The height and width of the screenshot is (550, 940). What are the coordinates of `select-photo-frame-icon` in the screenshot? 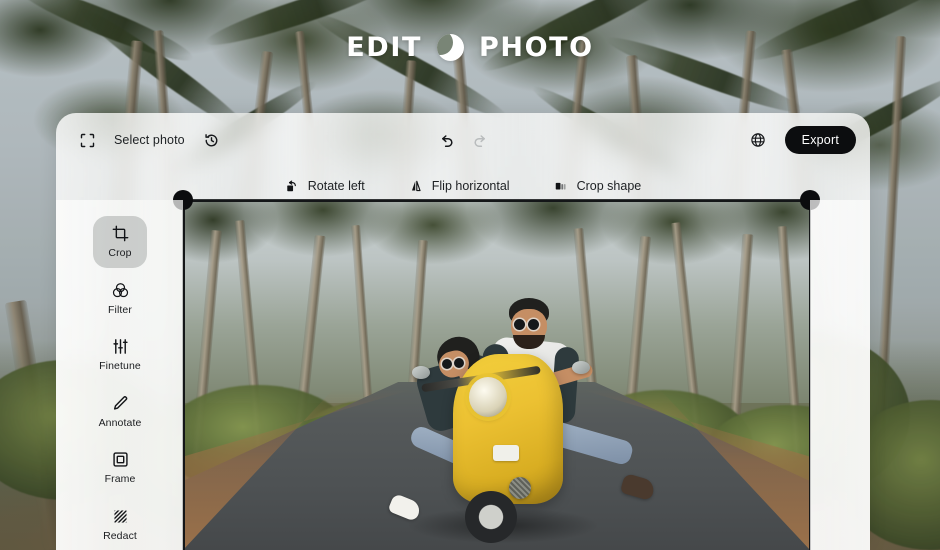 It's located at (87, 140).